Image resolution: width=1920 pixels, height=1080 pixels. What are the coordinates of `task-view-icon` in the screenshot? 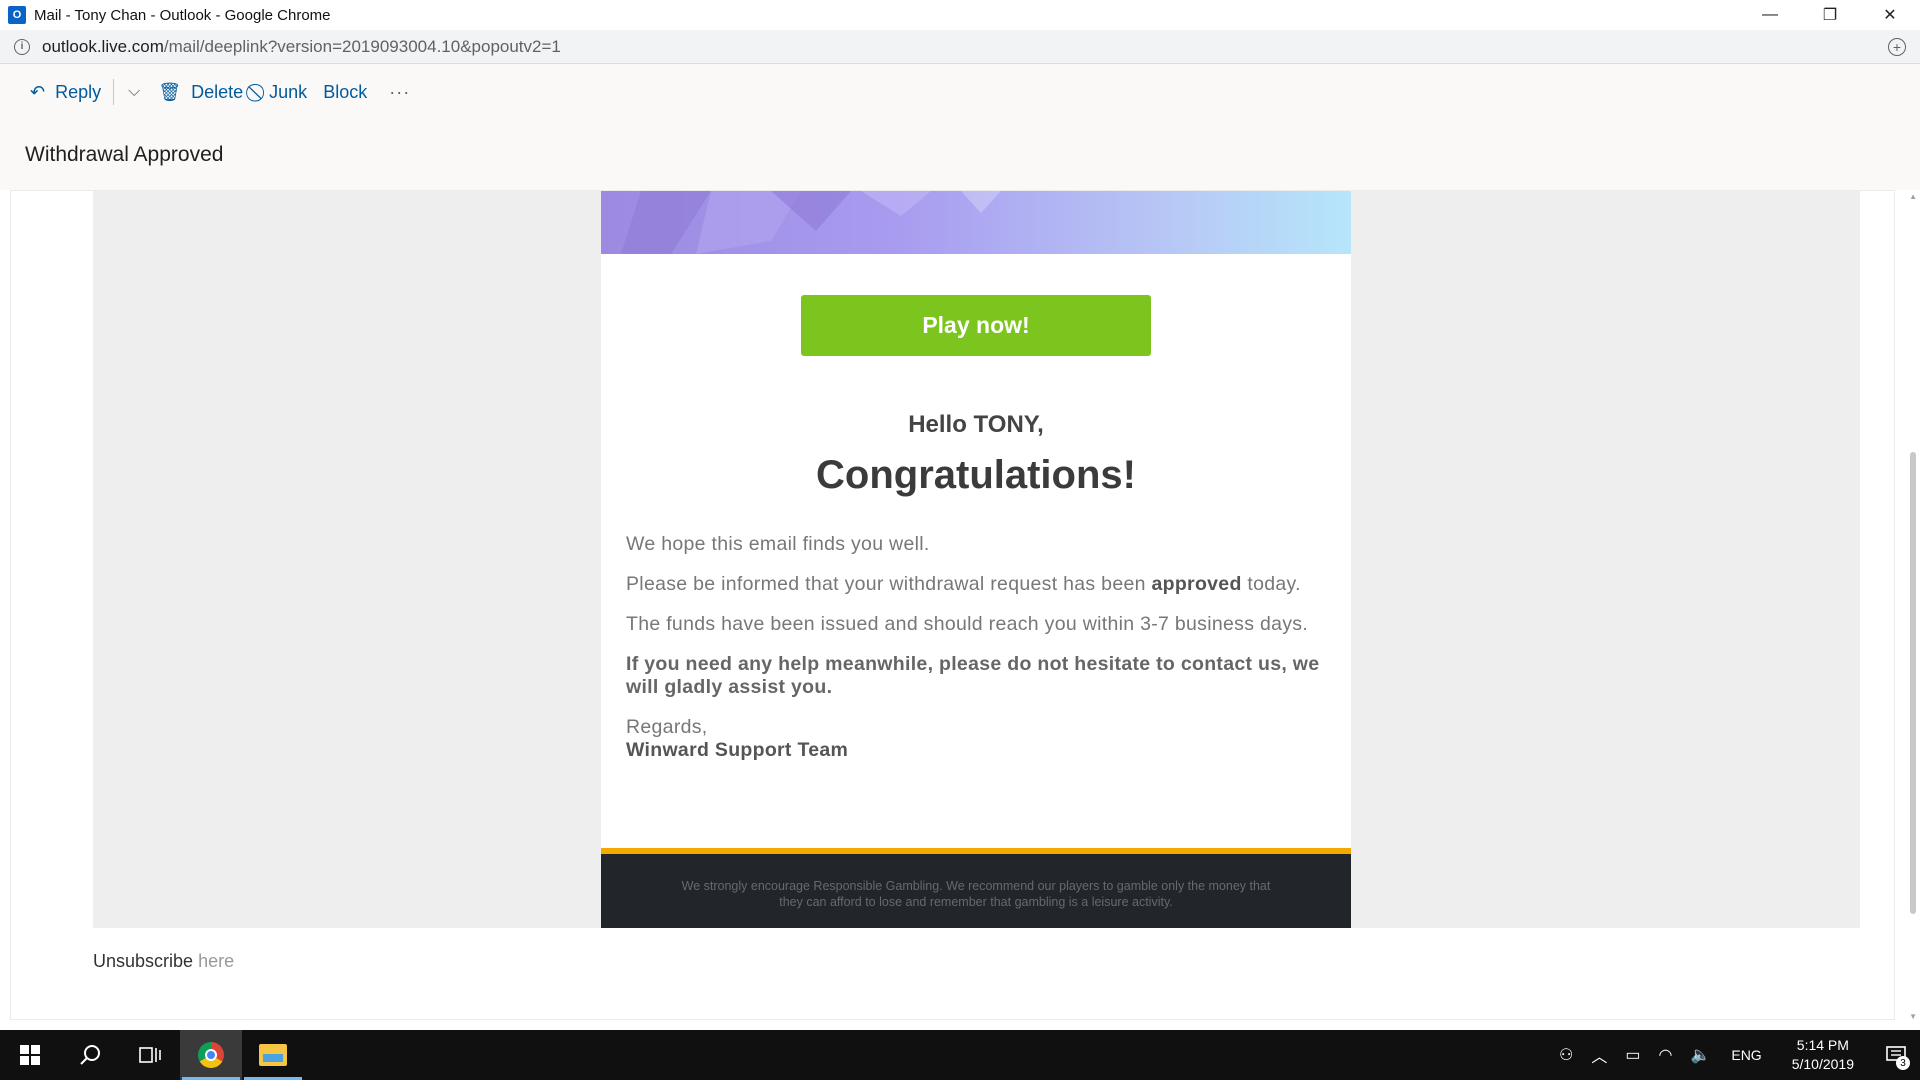 It's located at (150, 1055).